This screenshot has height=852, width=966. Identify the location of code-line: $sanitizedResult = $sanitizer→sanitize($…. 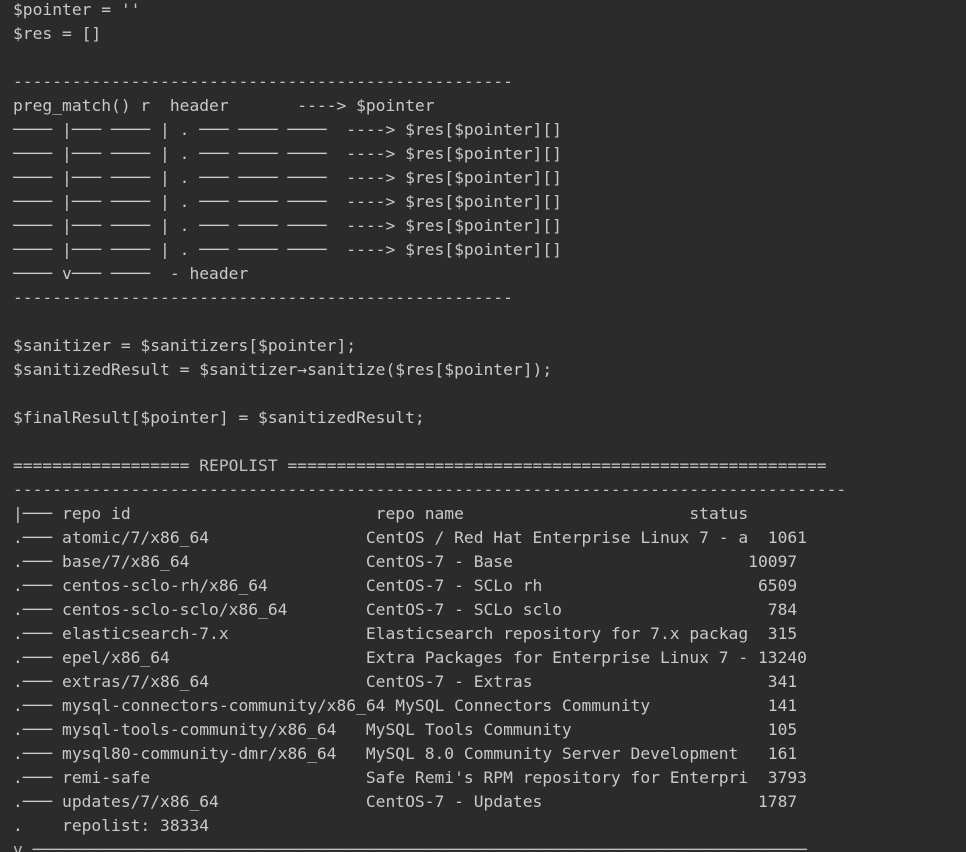
(489, 370).